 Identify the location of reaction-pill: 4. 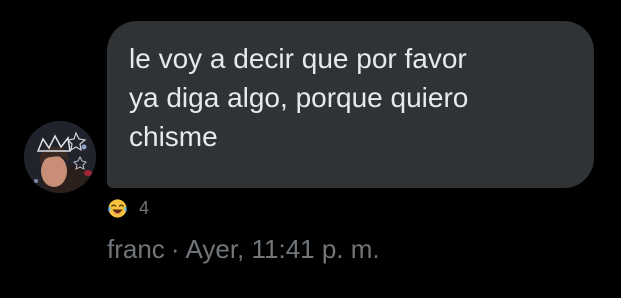
(128, 208).